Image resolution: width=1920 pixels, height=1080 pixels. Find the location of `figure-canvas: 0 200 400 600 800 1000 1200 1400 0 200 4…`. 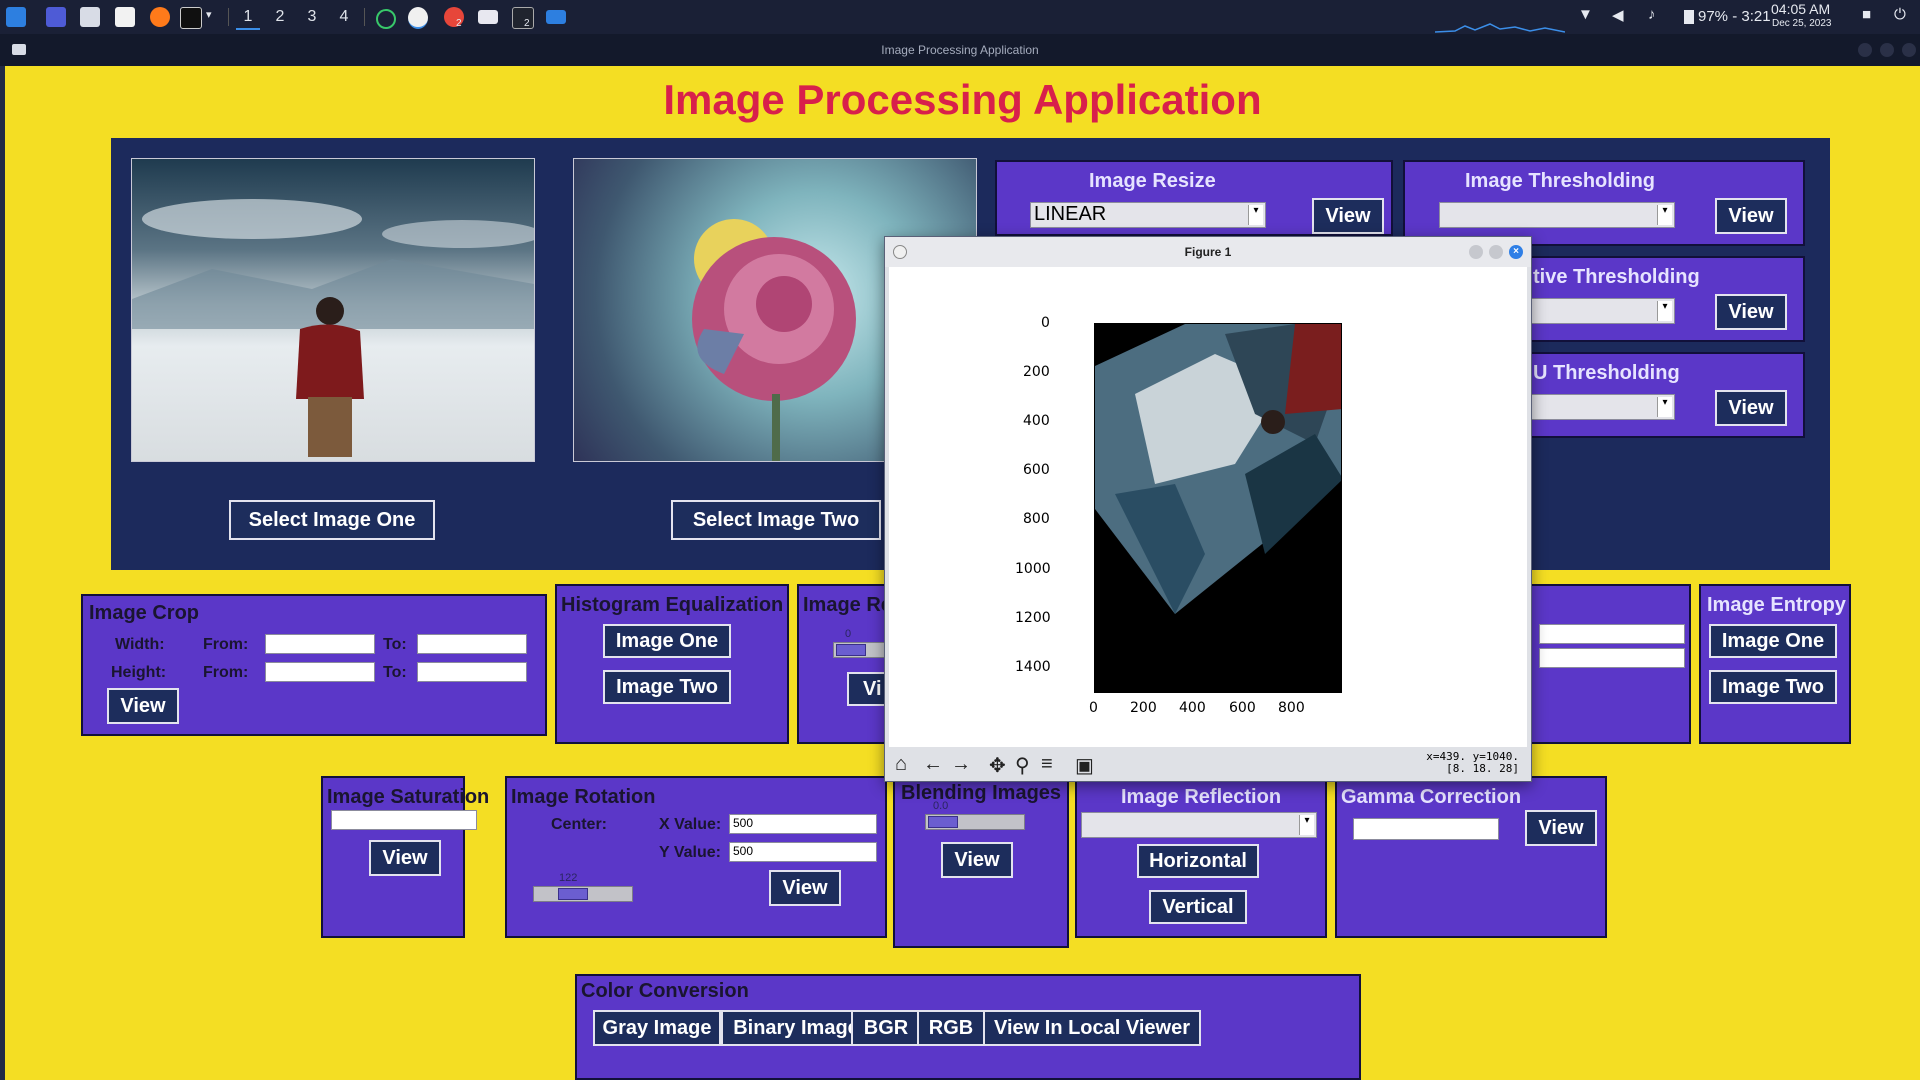

figure-canvas: 0 200 400 600 800 1000 1200 1400 0 200 4… is located at coordinates (1208, 507).